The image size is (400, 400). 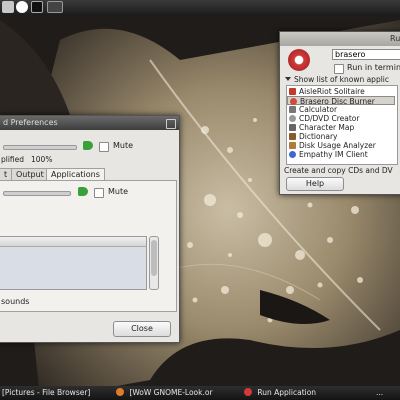 I want to click on app-list-item: Empathy IM Client, so click(x=341, y=154).